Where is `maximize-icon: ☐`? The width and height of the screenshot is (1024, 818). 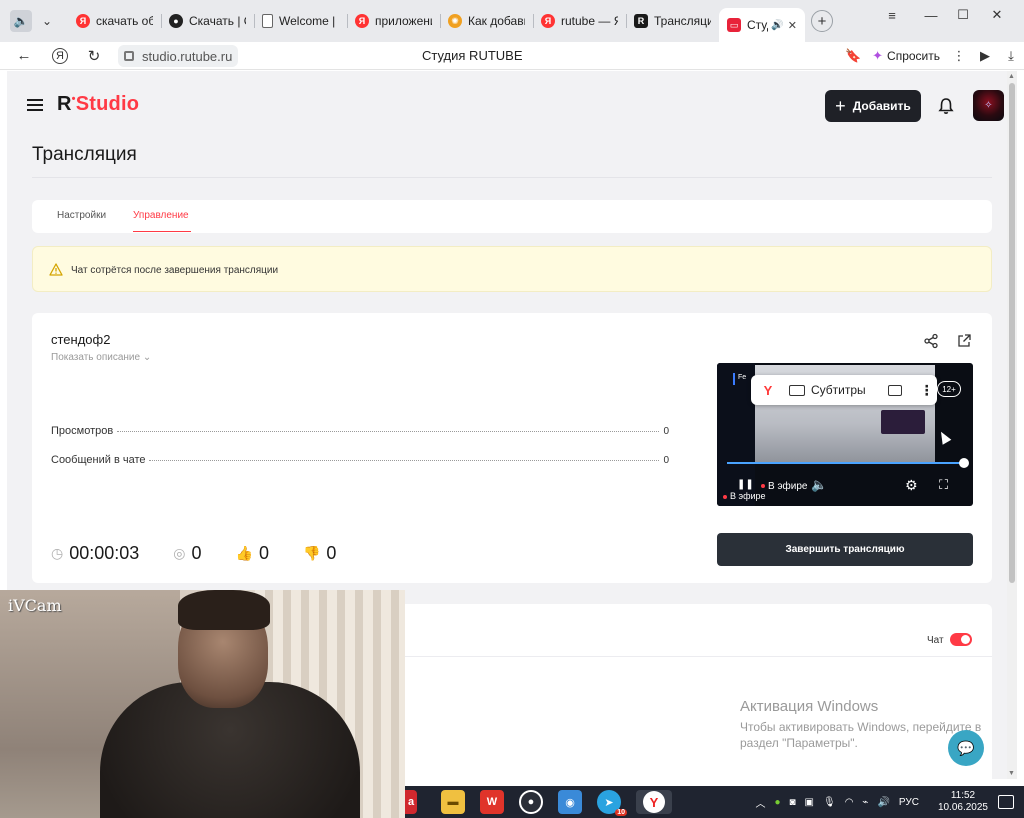 maximize-icon: ☐ is located at coordinates (963, 15).